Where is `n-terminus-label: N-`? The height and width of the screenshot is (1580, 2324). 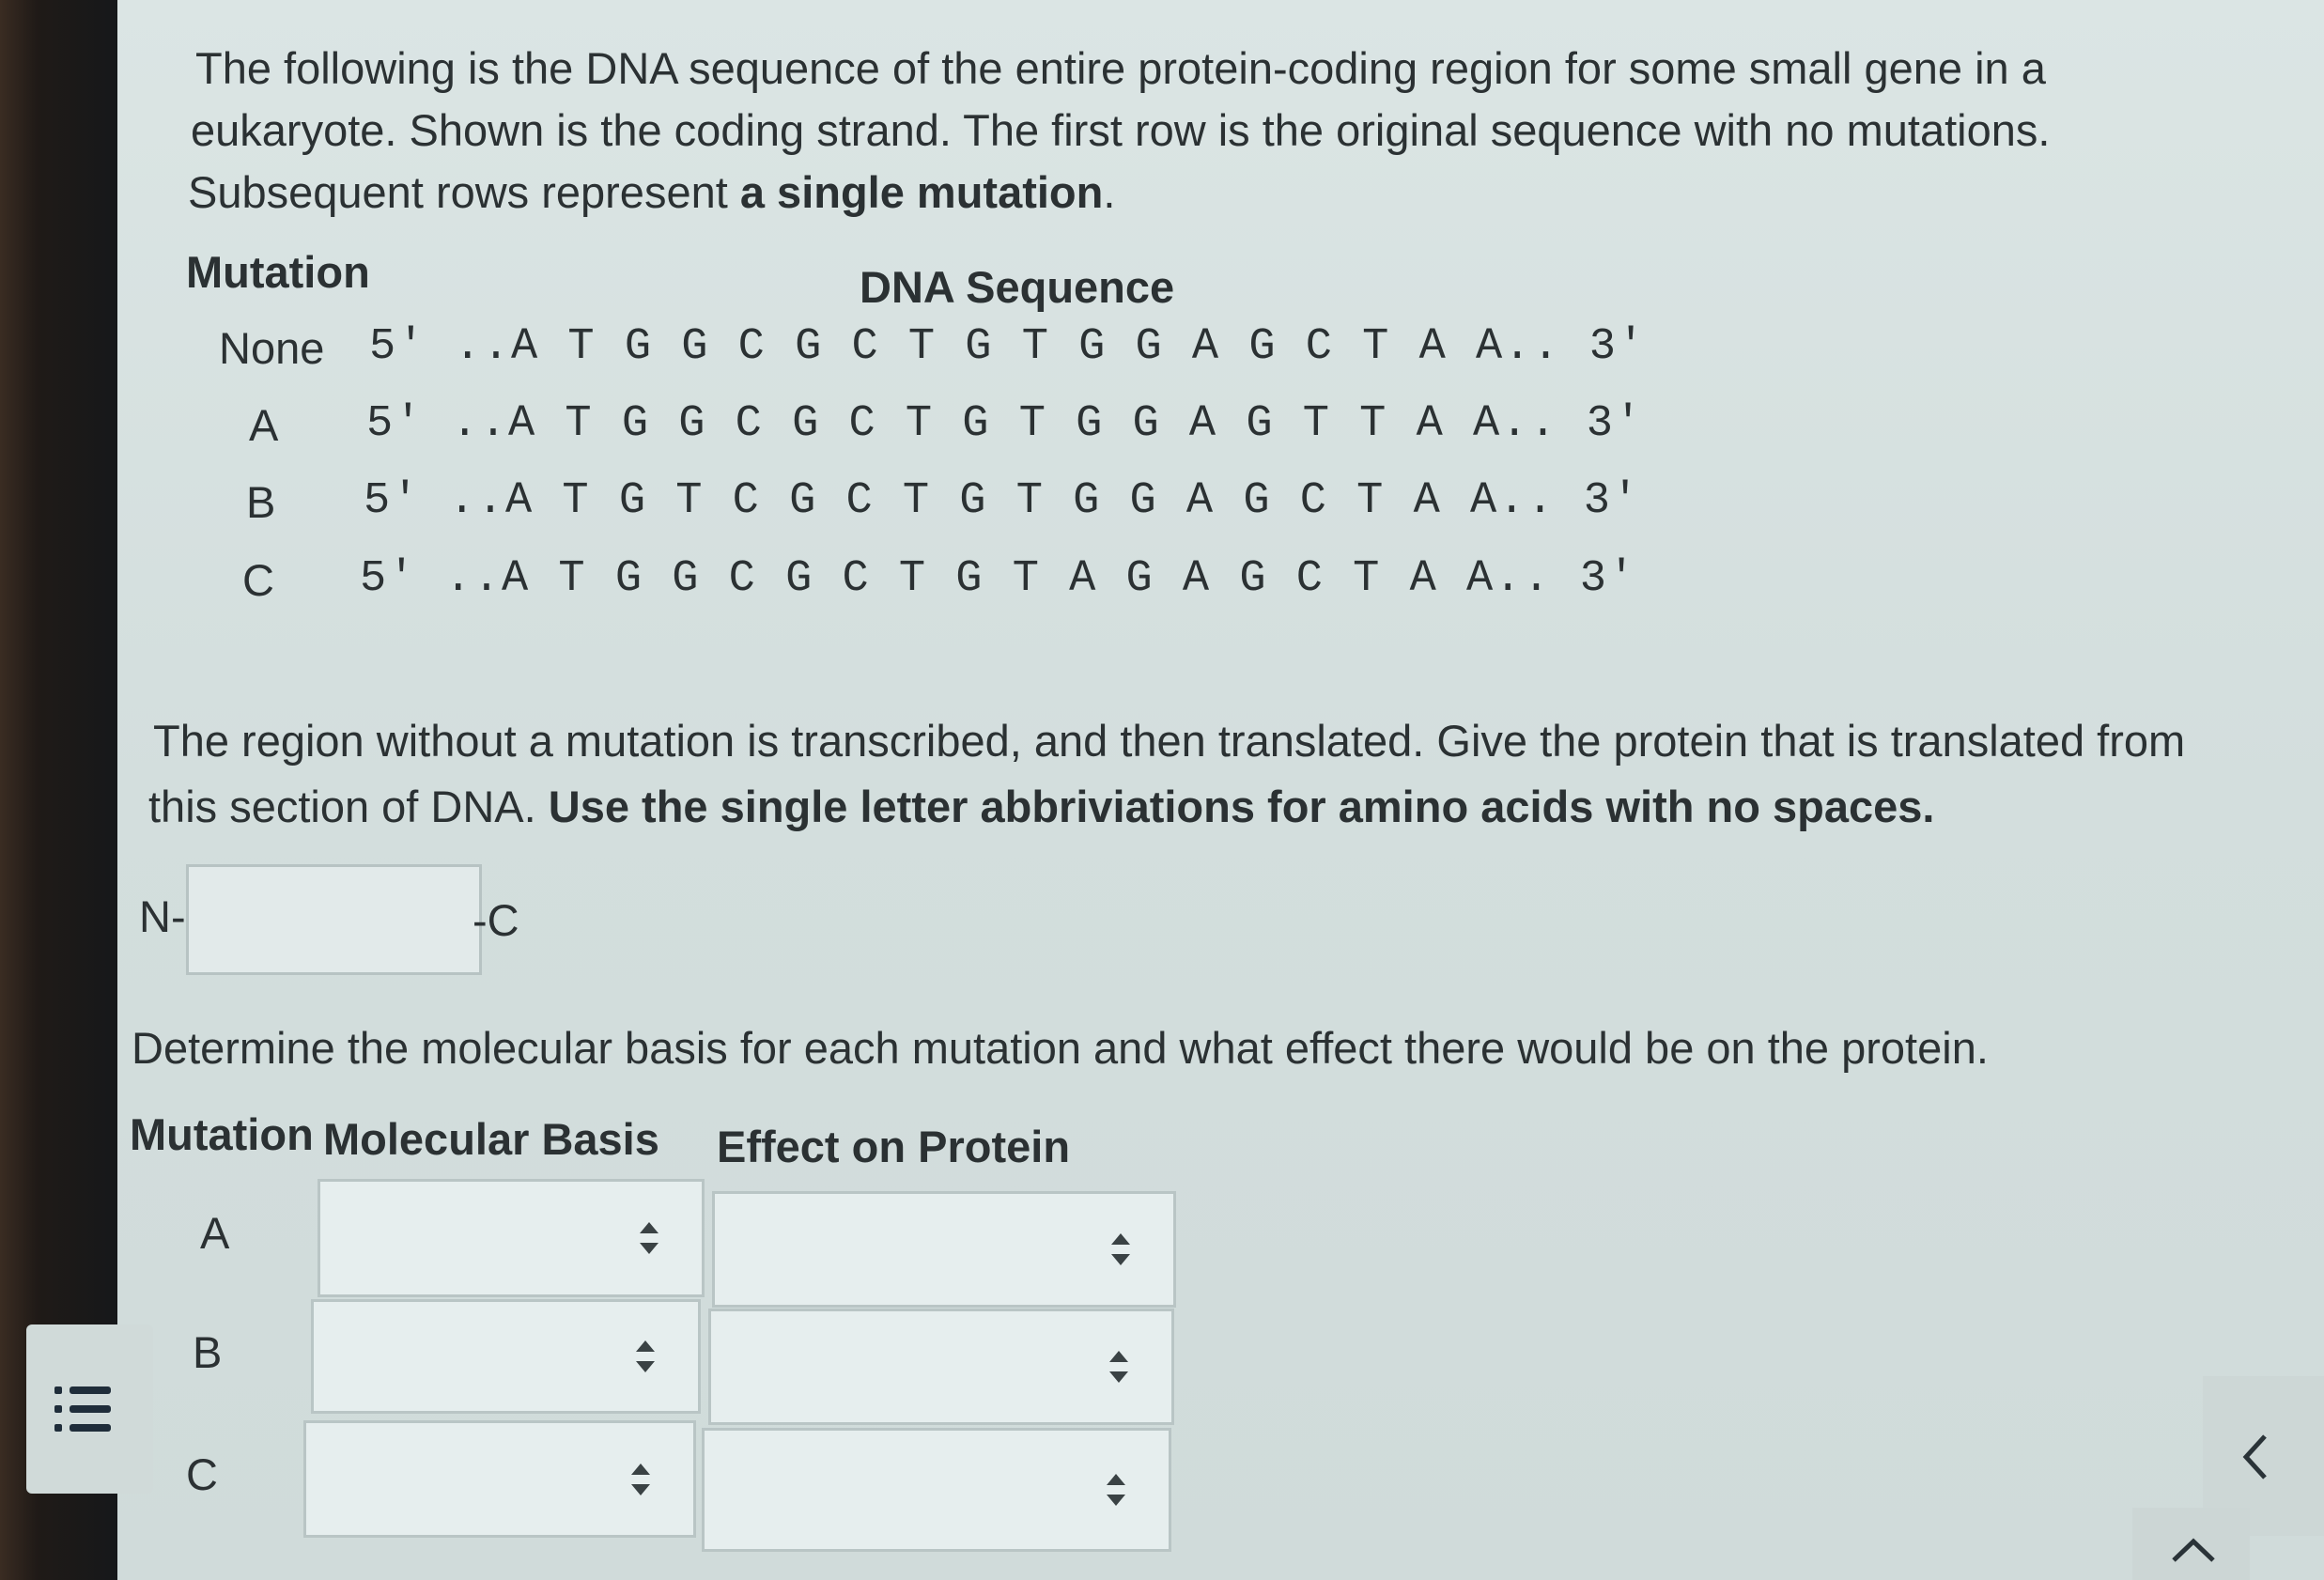 n-terminus-label: N- is located at coordinates (162, 916).